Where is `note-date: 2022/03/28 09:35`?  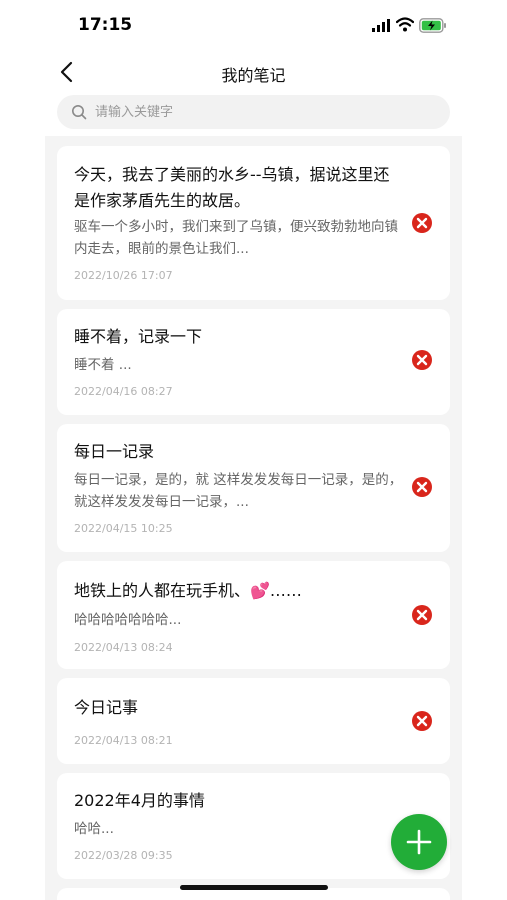 note-date: 2022/03/28 09:35 is located at coordinates (123, 855).